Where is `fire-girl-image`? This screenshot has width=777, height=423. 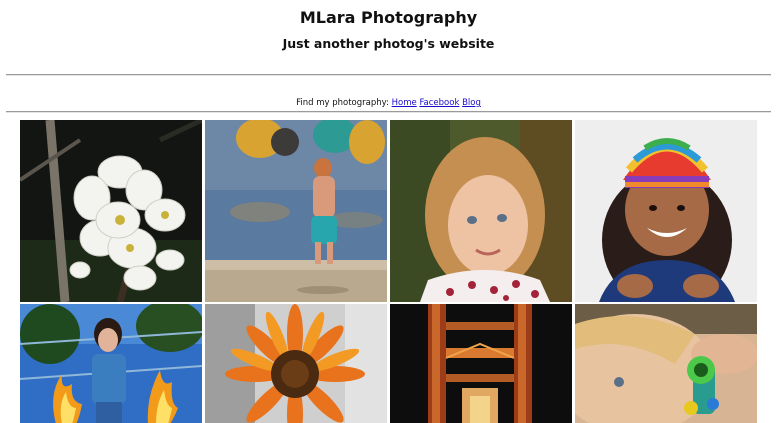 fire-girl-image is located at coordinates (111, 363).